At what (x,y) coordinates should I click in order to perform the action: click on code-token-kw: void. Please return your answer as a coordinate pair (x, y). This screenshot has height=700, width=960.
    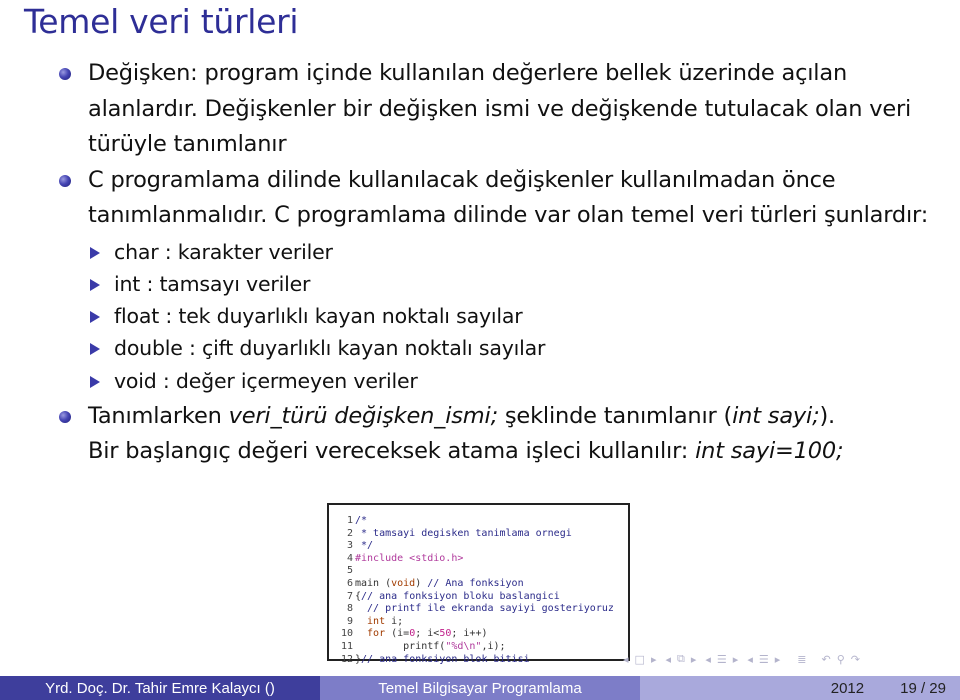
    Looking at the image, I should click on (403, 583).